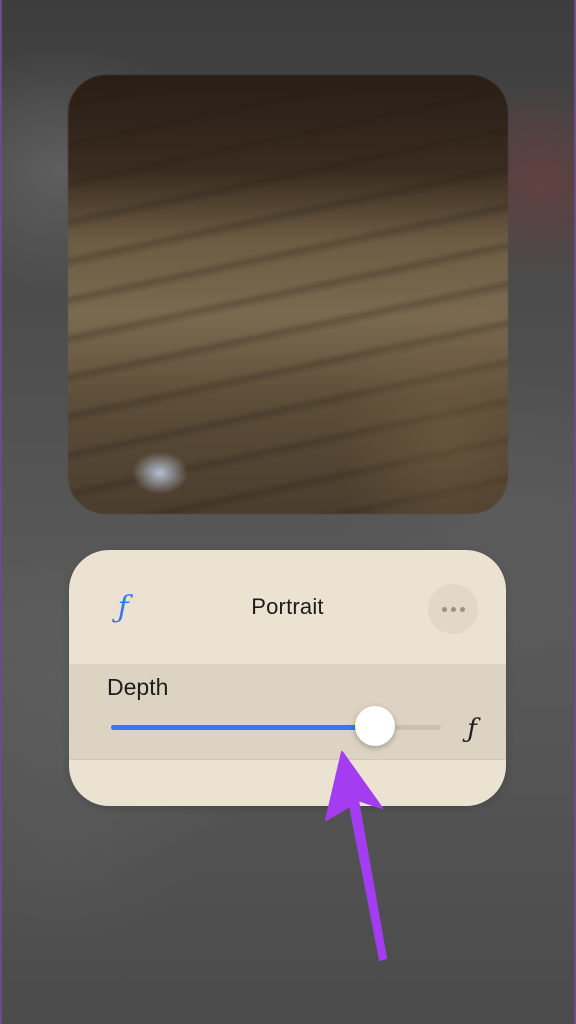 The image size is (576, 1024). What do you see at coordinates (287, 607) in the screenshot?
I see `panel-header: ƒ Portrait` at bounding box center [287, 607].